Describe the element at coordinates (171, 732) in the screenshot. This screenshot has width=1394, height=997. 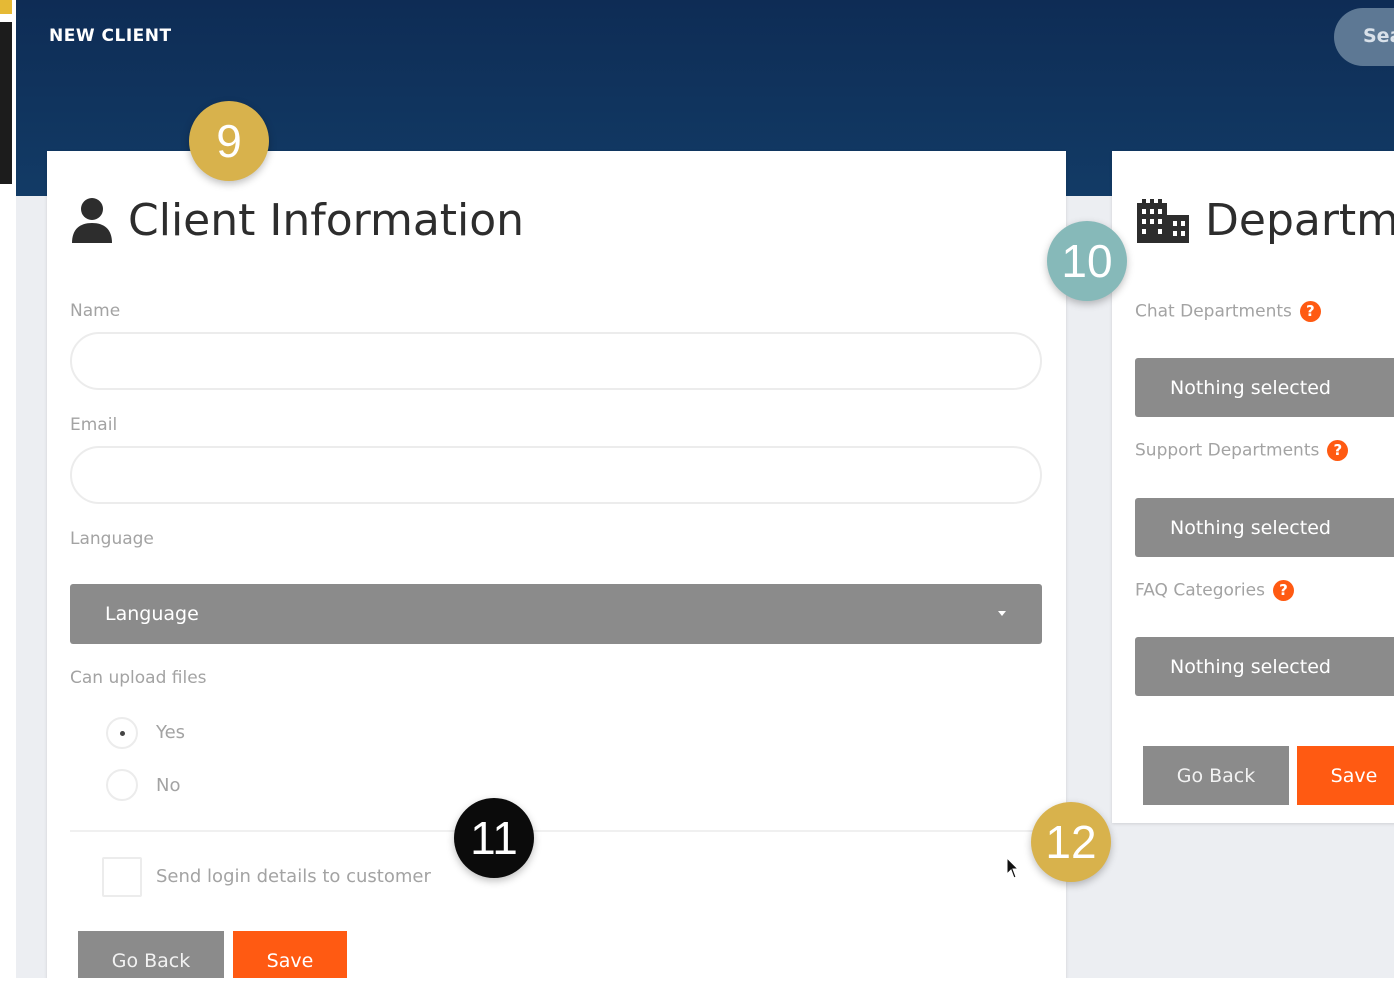
I see `upload-yes-label: Yes` at that location.